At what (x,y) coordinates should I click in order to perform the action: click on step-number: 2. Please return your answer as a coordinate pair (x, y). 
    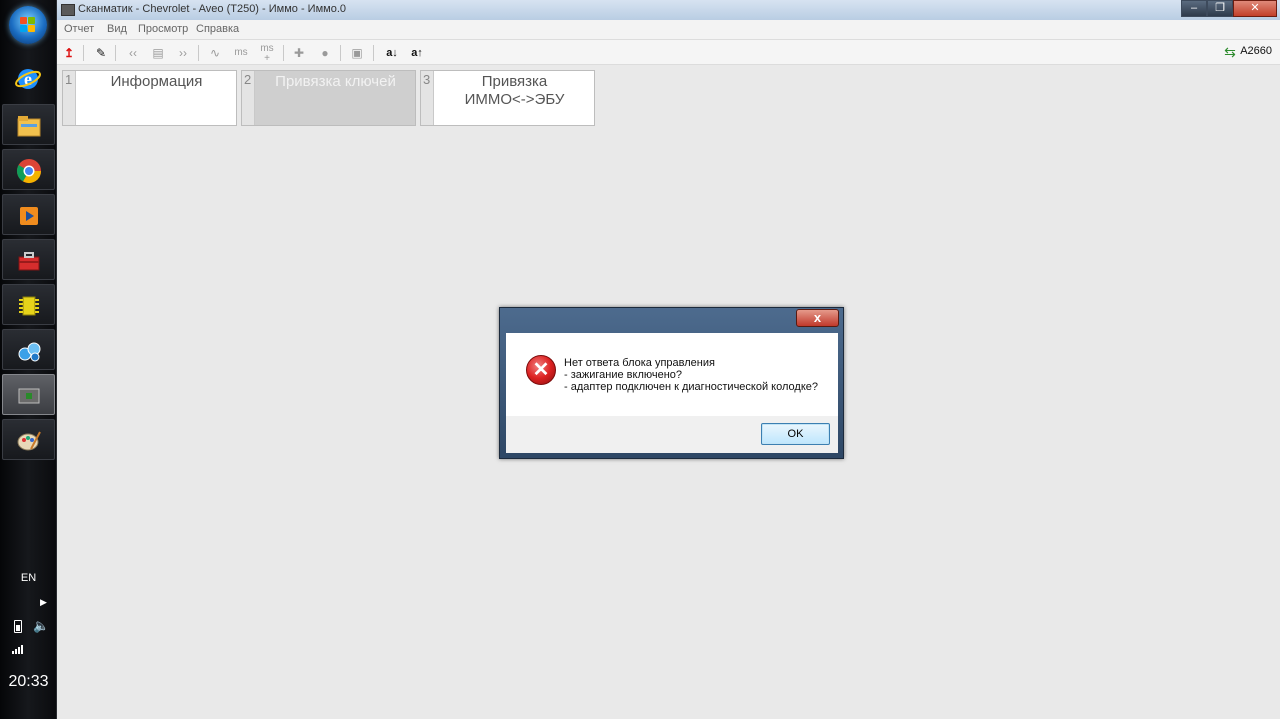
    Looking at the image, I should click on (248, 98).